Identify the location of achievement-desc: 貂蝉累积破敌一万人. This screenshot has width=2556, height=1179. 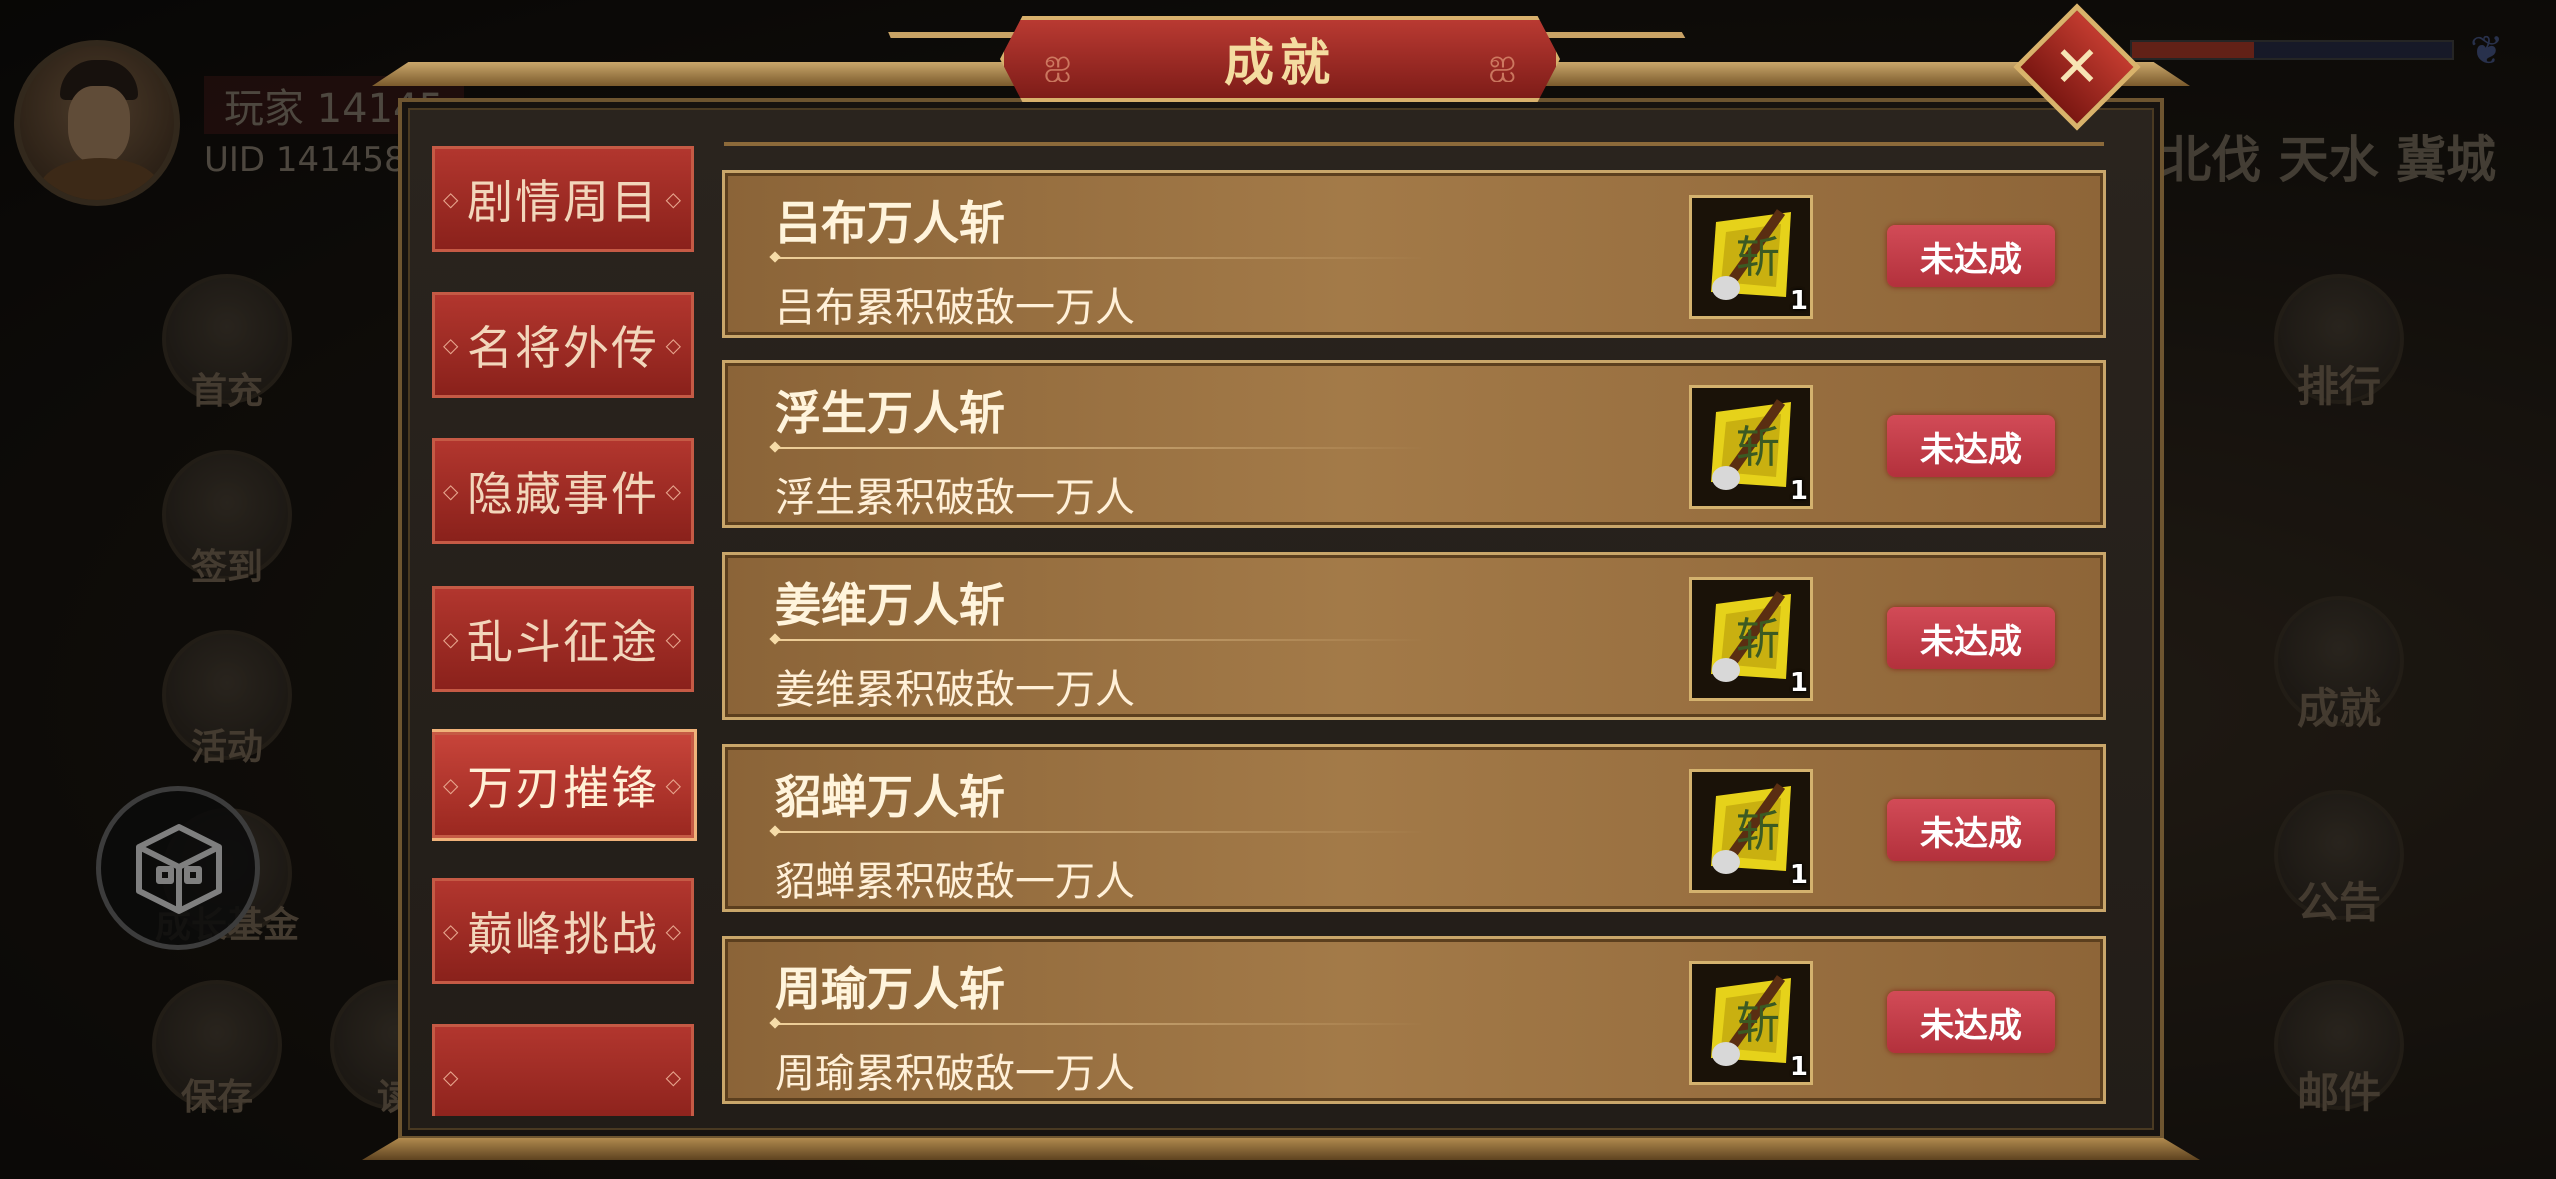
(955, 882).